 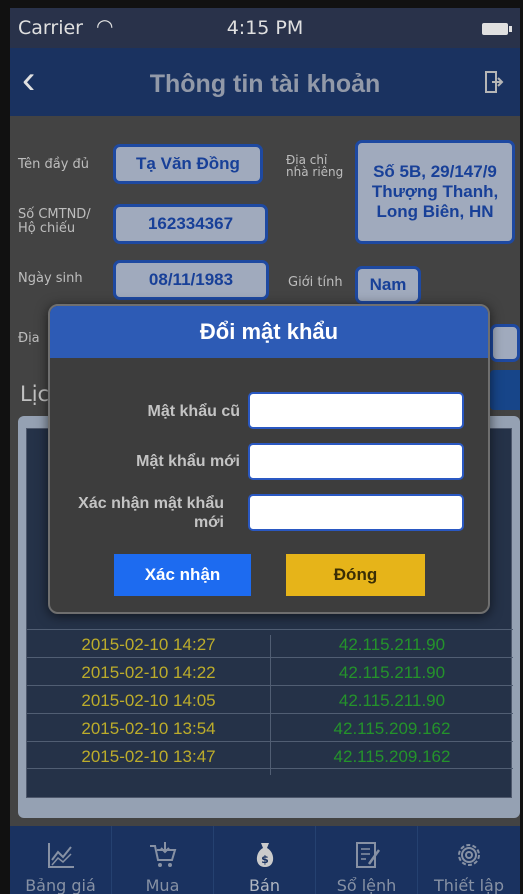 What do you see at coordinates (356, 512) in the screenshot?
I see `confirm-password-input` at bounding box center [356, 512].